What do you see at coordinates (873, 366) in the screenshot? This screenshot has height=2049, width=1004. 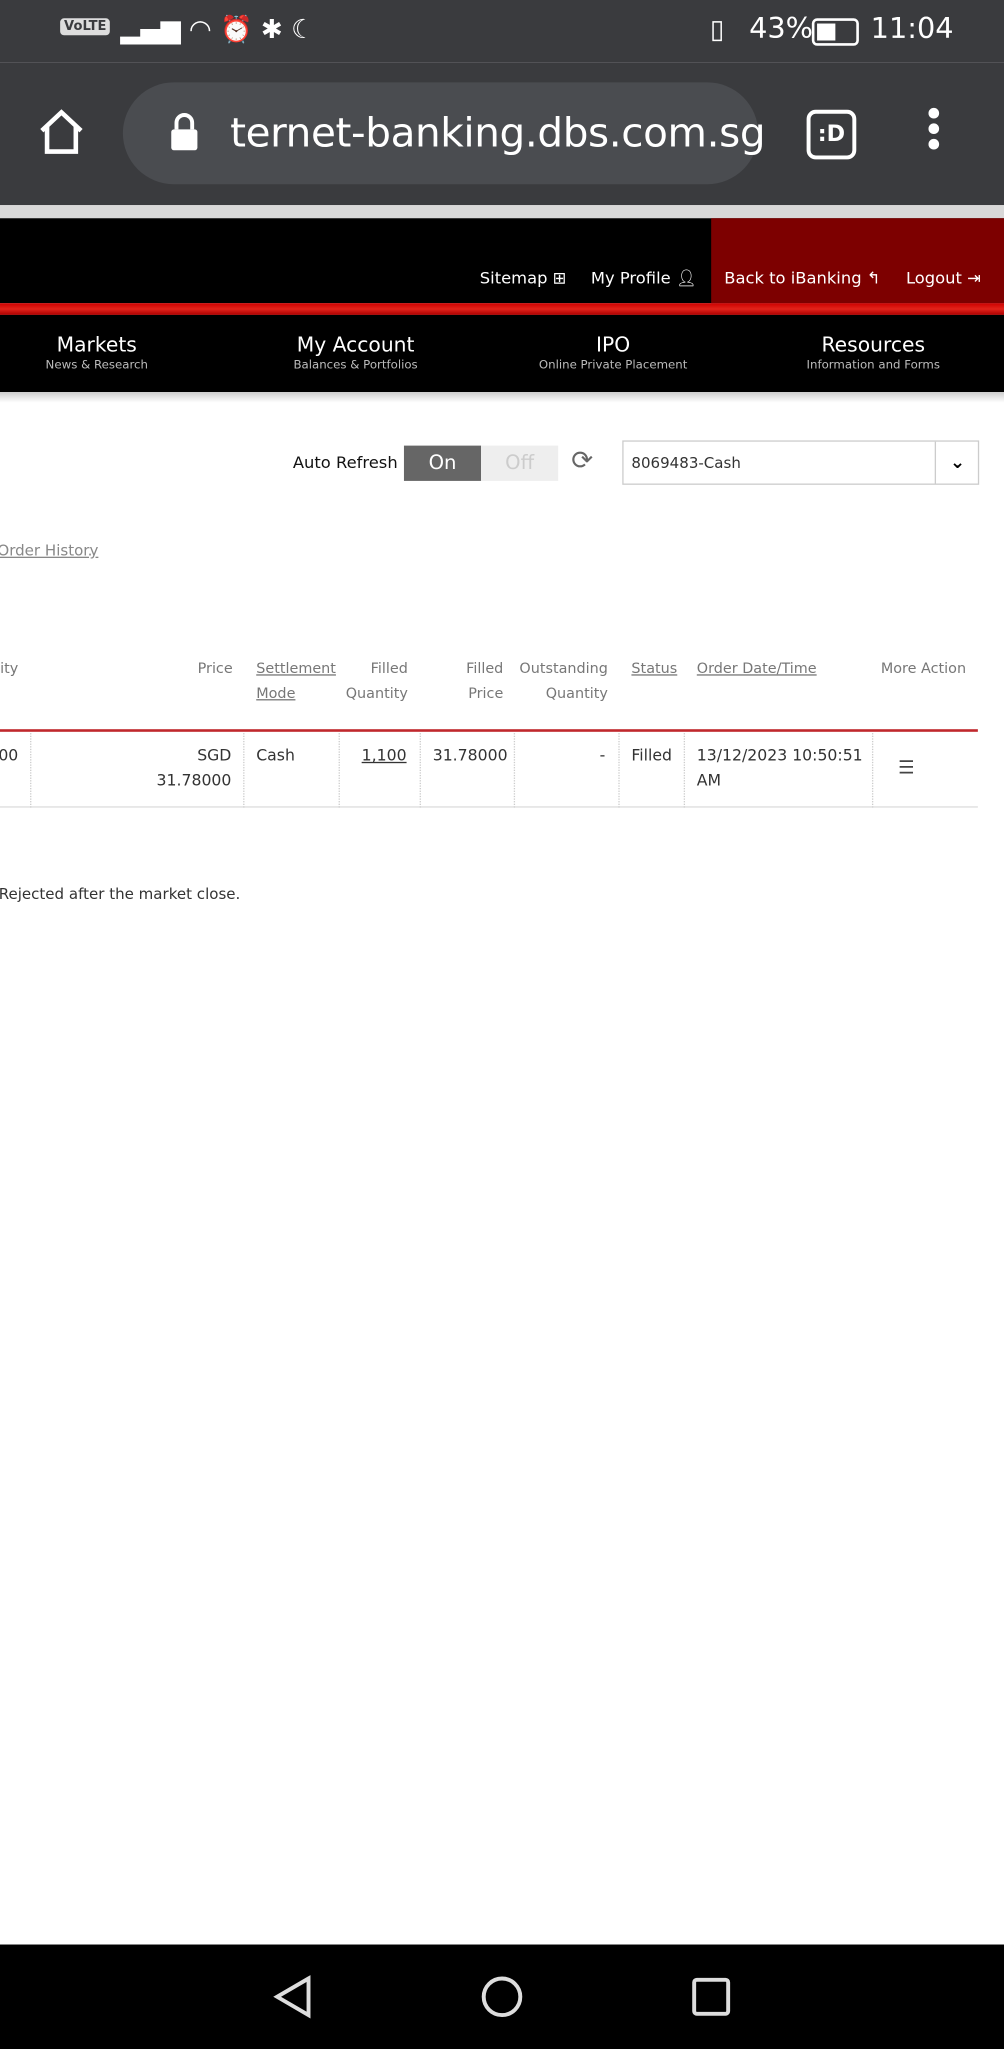 I see `nav-subtitle: Information and Forms` at bounding box center [873, 366].